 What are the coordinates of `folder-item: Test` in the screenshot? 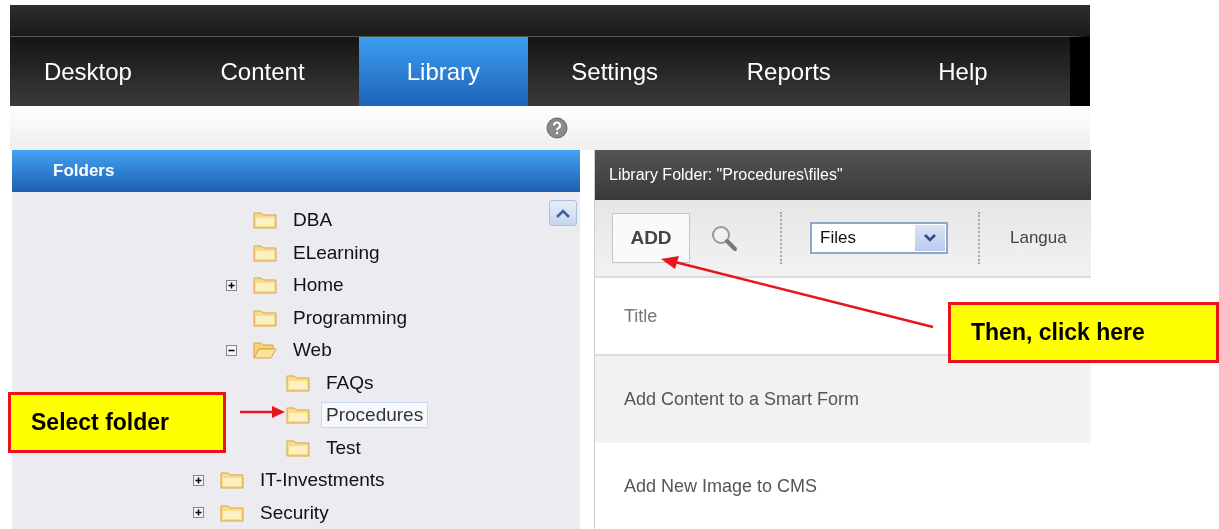 It's located at (343, 447).